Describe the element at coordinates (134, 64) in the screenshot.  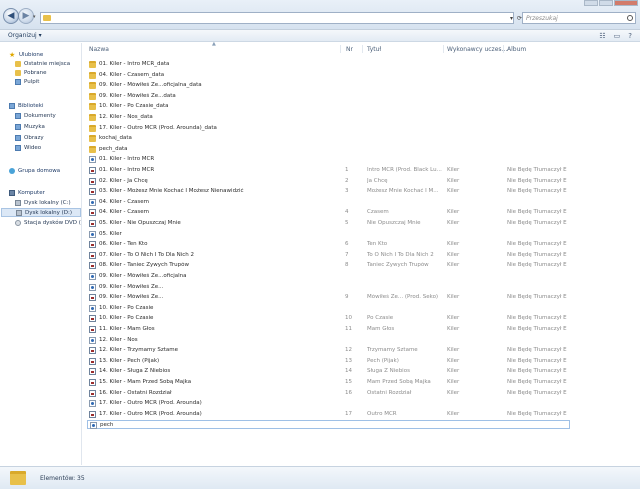
I see `file-name: 01. Kiler - Intro MCR_data` at that location.